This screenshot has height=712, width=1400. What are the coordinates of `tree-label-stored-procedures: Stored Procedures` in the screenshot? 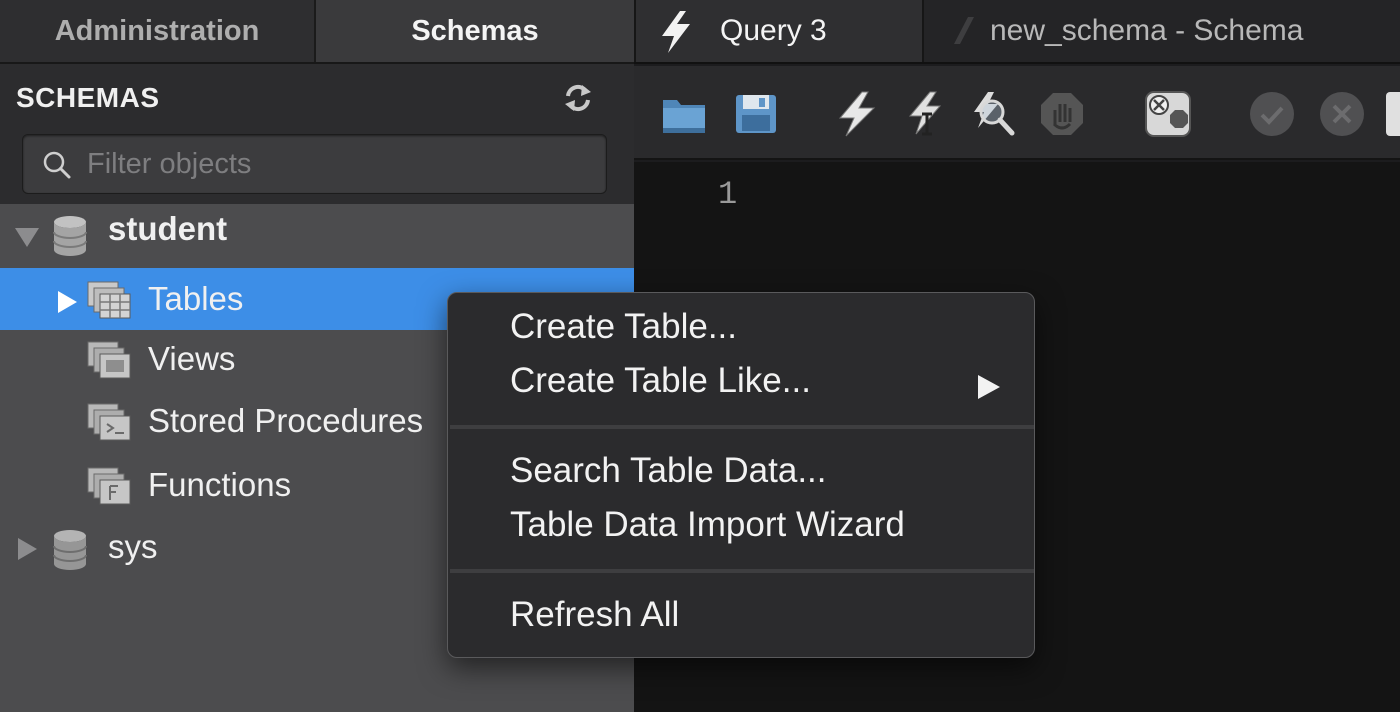 It's located at (286, 420).